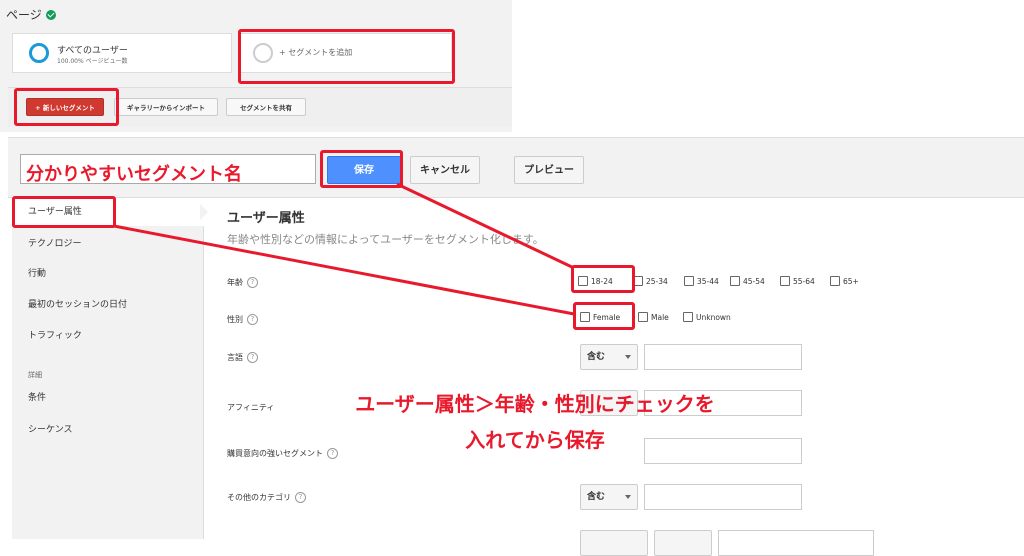  Describe the element at coordinates (604, 316) in the screenshot. I see `highlight-gender-female` at that location.